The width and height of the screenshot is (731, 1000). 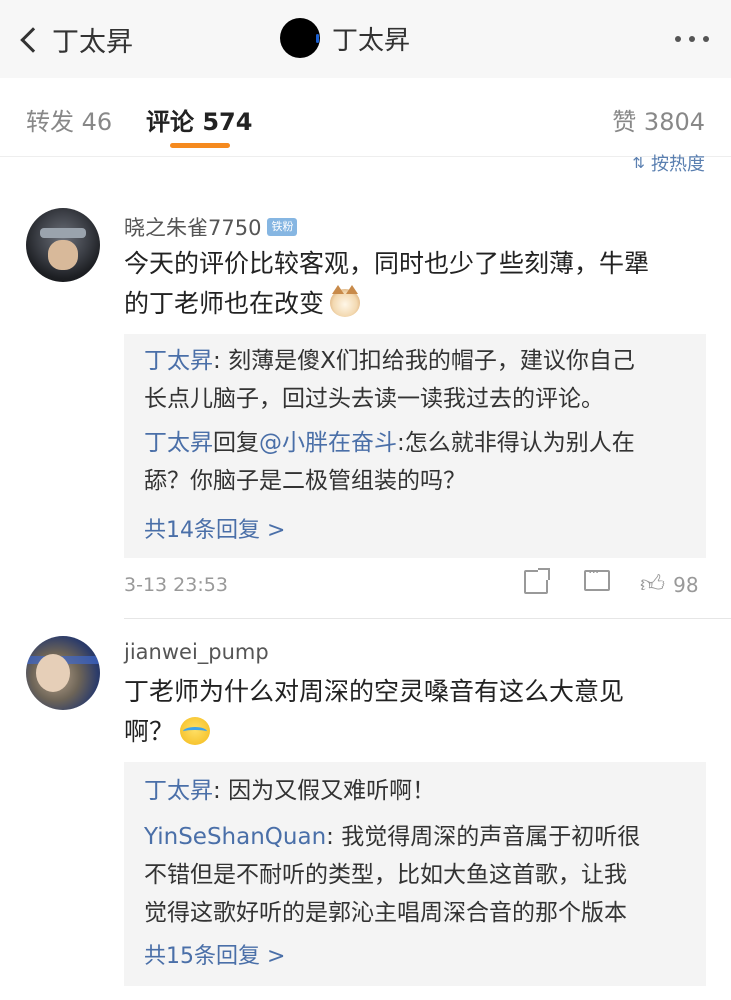 What do you see at coordinates (418, 462) in the screenshot?
I see `reply-item: 丁太昇回复@小胖在奋斗:怎么就非得认为别人在 舔？你脑子是二极管组装的吗？` at bounding box center [418, 462].